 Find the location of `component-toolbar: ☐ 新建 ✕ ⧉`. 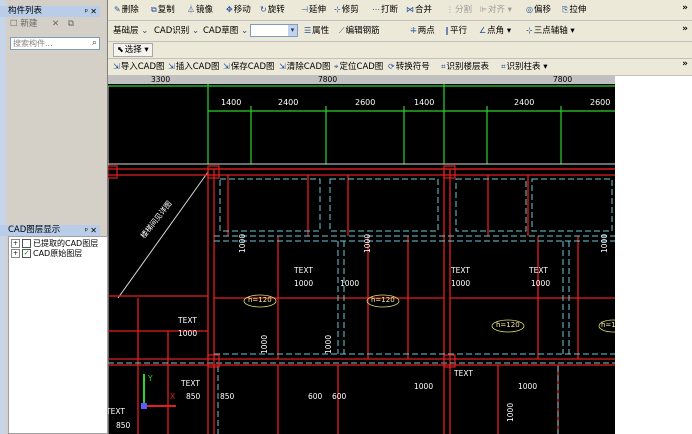

component-toolbar: ☐ 新建 ✕ ⧉ is located at coordinates (45, 23).